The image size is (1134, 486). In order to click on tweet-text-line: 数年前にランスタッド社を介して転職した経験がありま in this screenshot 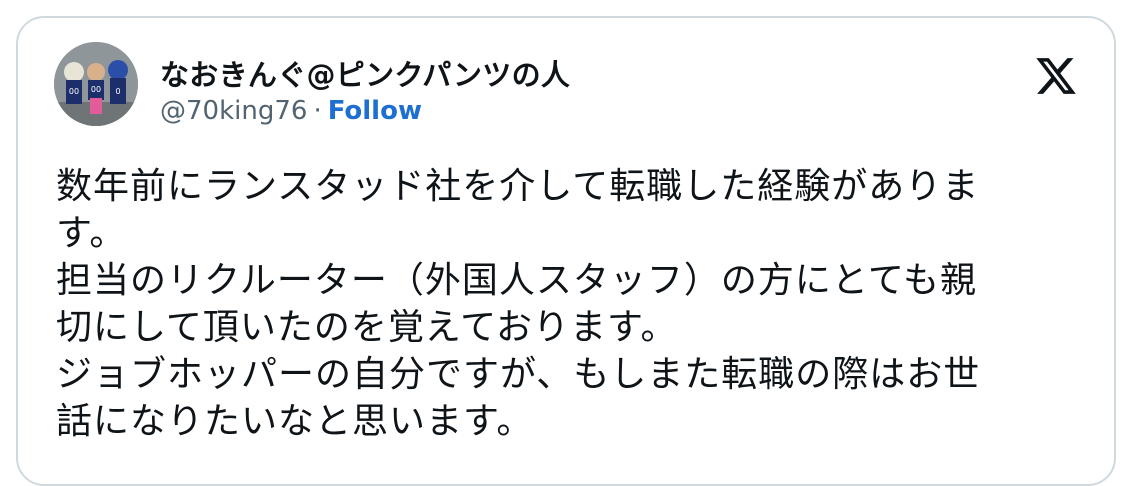, I will do `click(518, 186)`.